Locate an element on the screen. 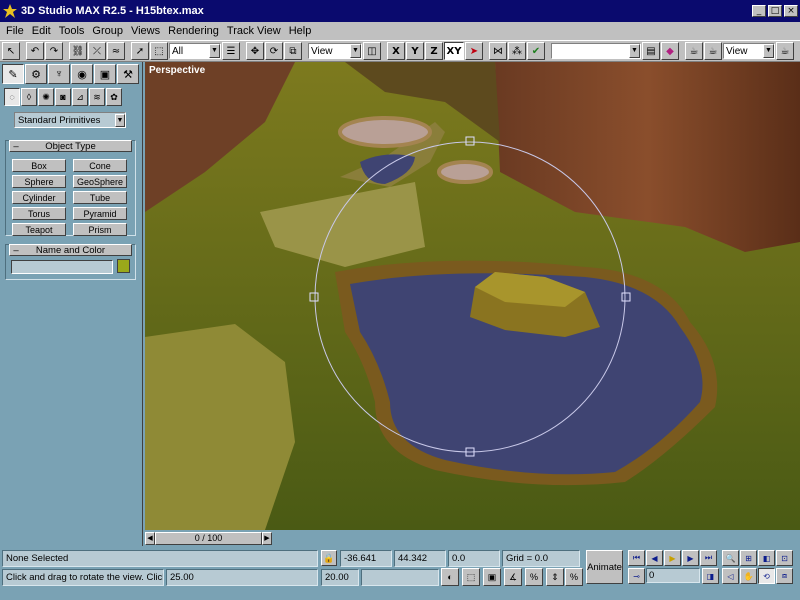 The width and height of the screenshot is (800, 600). selection-filter-dropdown: All ▼ is located at coordinates (195, 51).